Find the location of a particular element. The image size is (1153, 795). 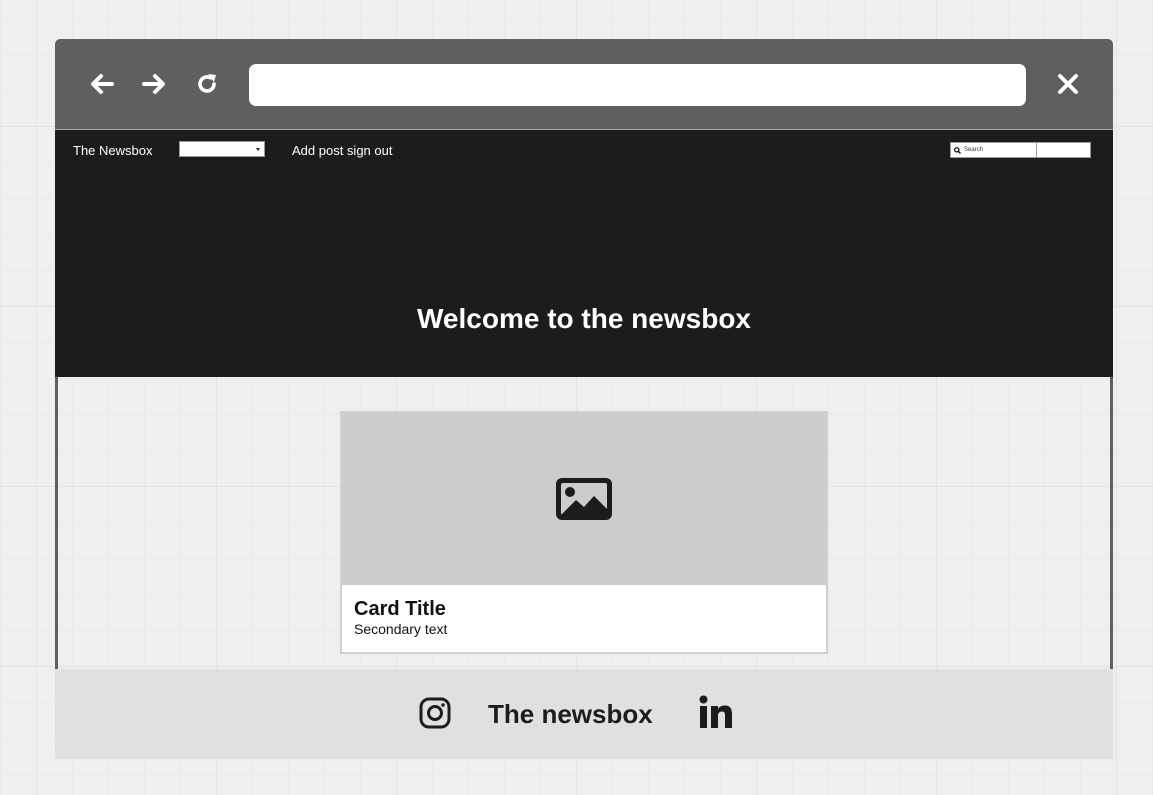

arrow-left-icon is located at coordinates (102, 84).